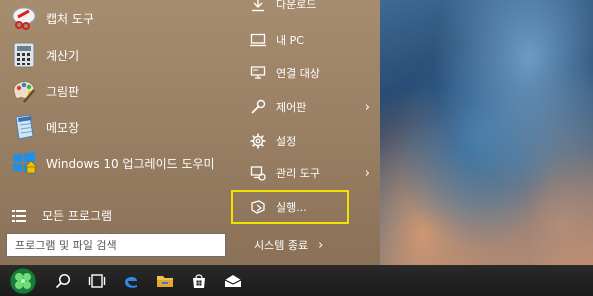  What do you see at coordinates (258, 107) in the screenshot?
I see `control-panel-icon` at bounding box center [258, 107].